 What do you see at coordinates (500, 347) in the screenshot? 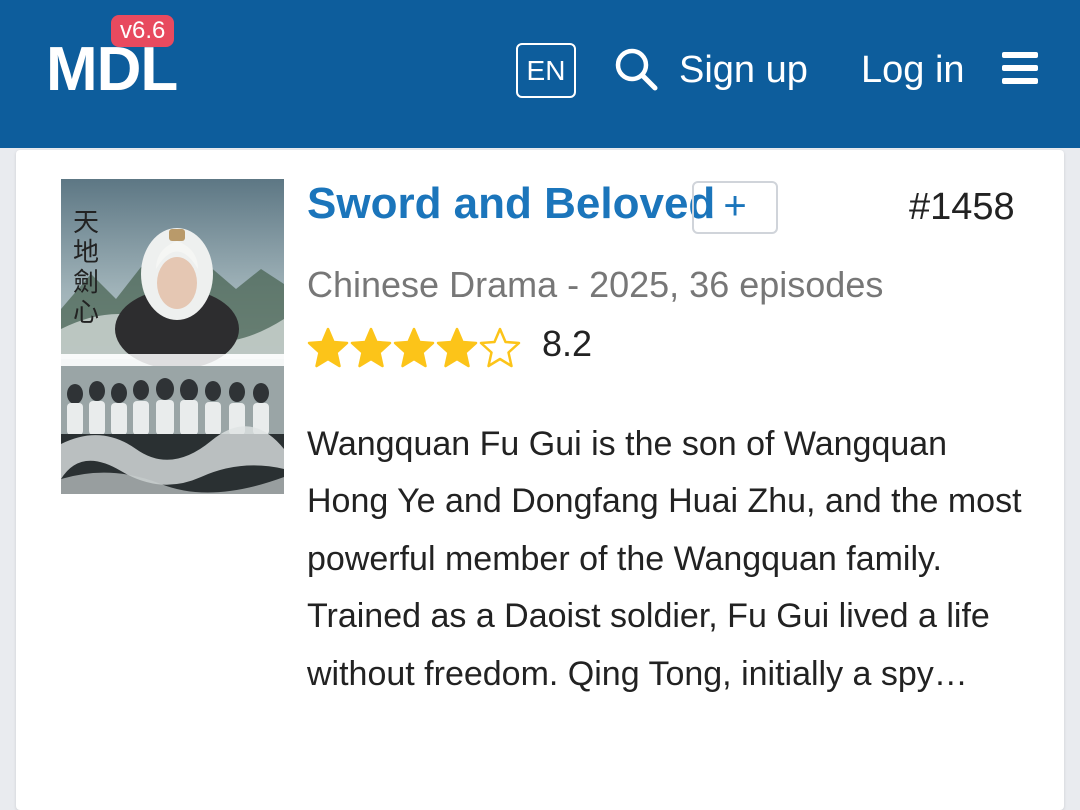
I see `star-empty-icon` at bounding box center [500, 347].